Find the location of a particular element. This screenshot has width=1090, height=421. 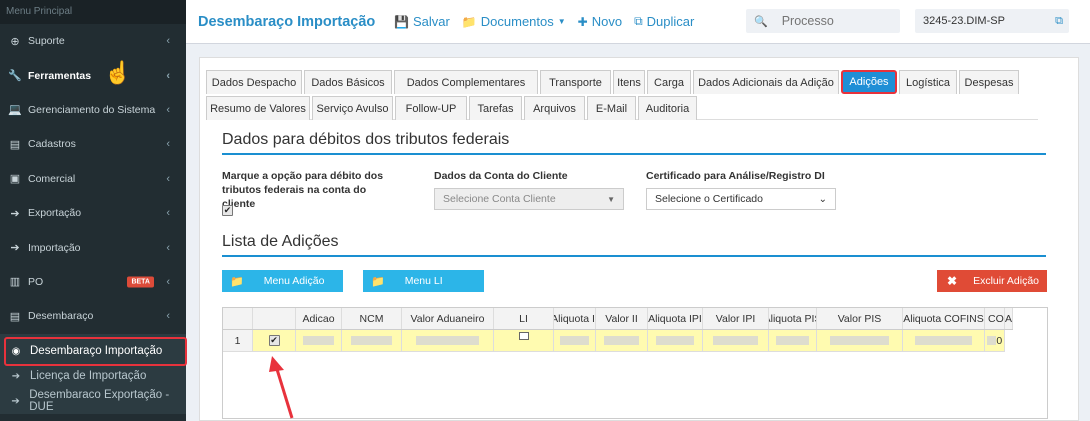

tab-arquivos: Arquivos is located at coordinates (554, 108).